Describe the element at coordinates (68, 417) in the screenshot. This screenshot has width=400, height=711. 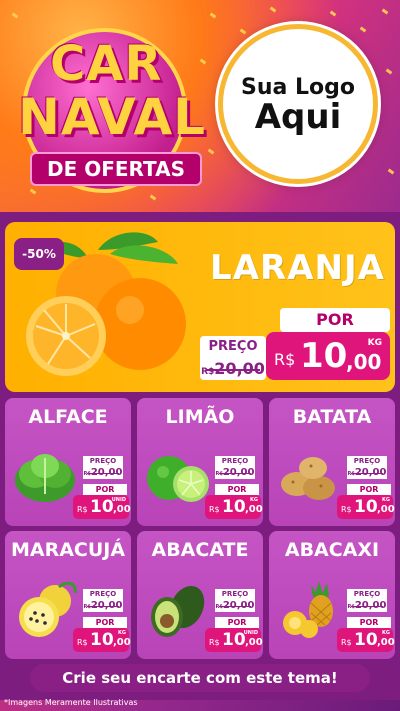
I see `product-name: ALFACE` at that location.